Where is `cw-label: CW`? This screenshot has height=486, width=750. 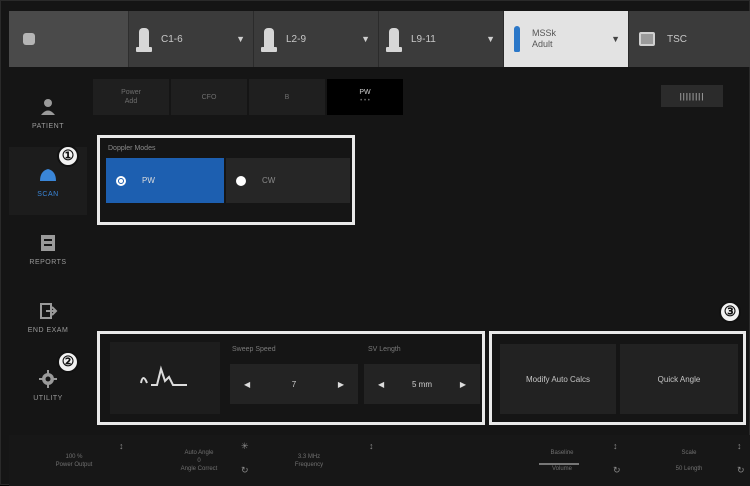
cw-label: CW is located at coordinates (269, 180).